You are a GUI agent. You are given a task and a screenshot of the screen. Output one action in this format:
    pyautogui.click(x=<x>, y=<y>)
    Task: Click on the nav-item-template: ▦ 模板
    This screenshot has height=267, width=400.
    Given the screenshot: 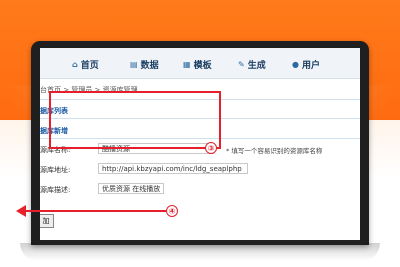 What is the action you would take?
    pyautogui.click(x=197, y=64)
    